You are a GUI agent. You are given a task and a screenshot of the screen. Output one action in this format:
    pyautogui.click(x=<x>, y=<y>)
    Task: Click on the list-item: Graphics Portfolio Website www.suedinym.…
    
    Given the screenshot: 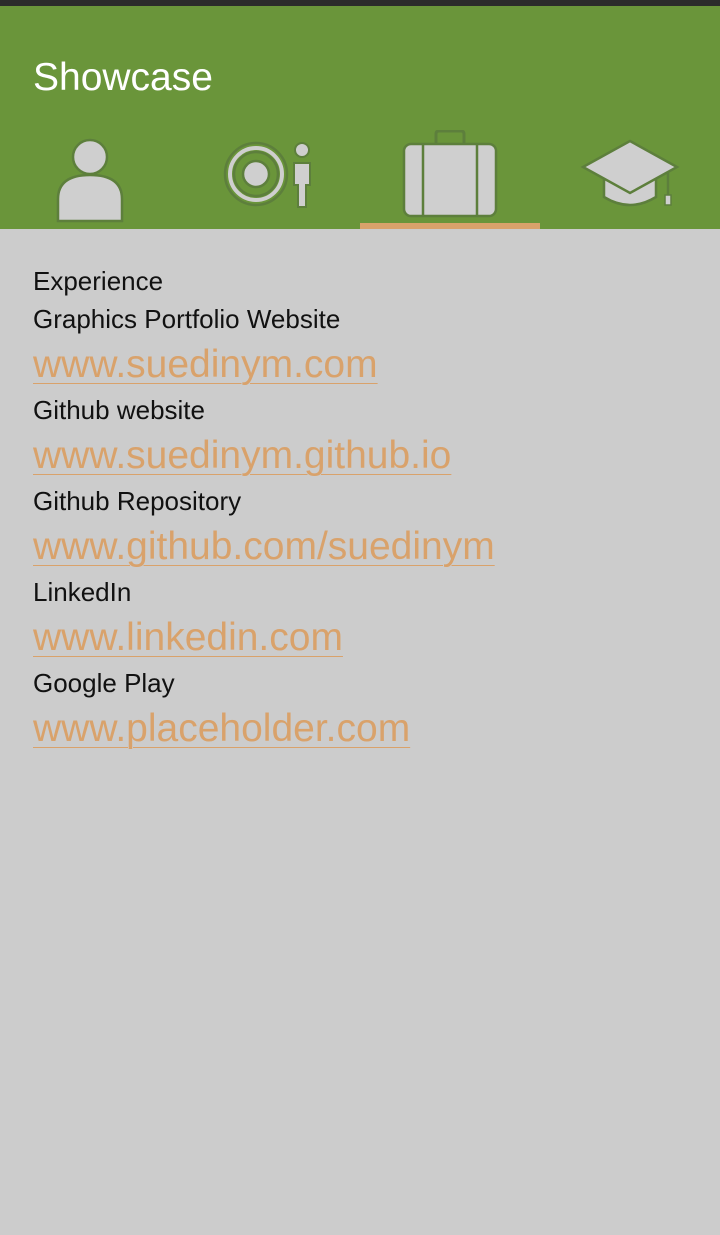 What is the action you would take?
    pyautogui.click(x=363, y=345)
    